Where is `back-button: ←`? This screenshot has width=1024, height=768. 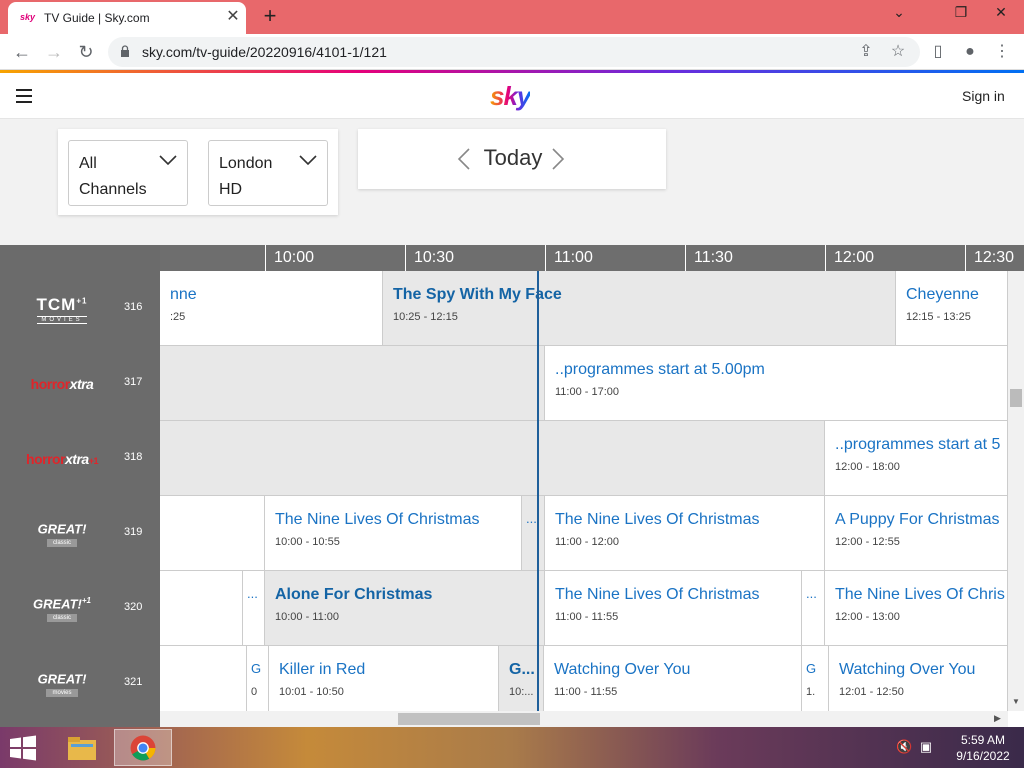 back-button: ← is located at coordinates (22, 52).